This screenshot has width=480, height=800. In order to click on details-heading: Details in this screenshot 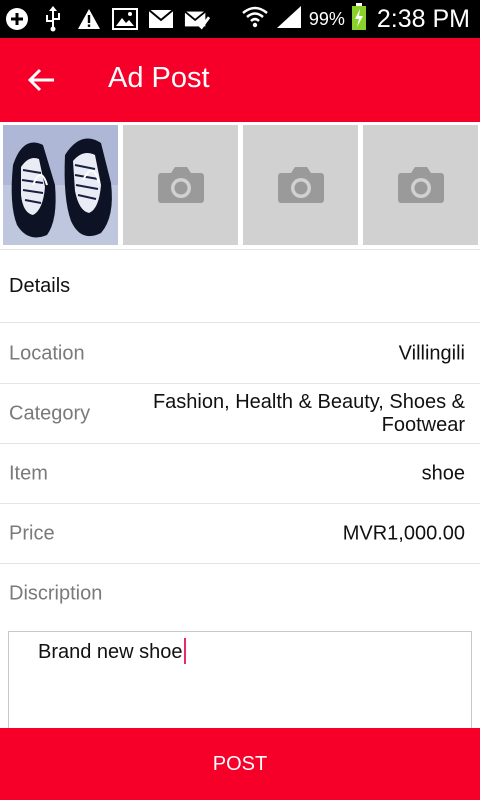, I will do `click(40, 286)`.